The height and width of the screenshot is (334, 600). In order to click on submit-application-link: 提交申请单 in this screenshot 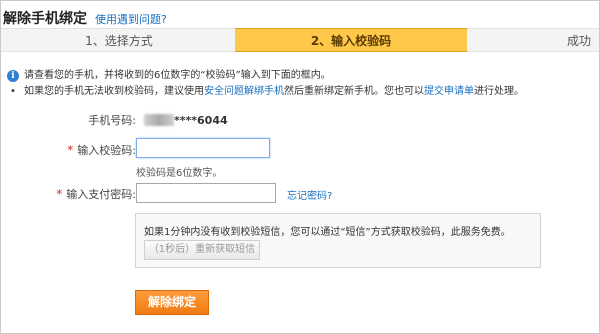, I will do `click(449, 92)`.